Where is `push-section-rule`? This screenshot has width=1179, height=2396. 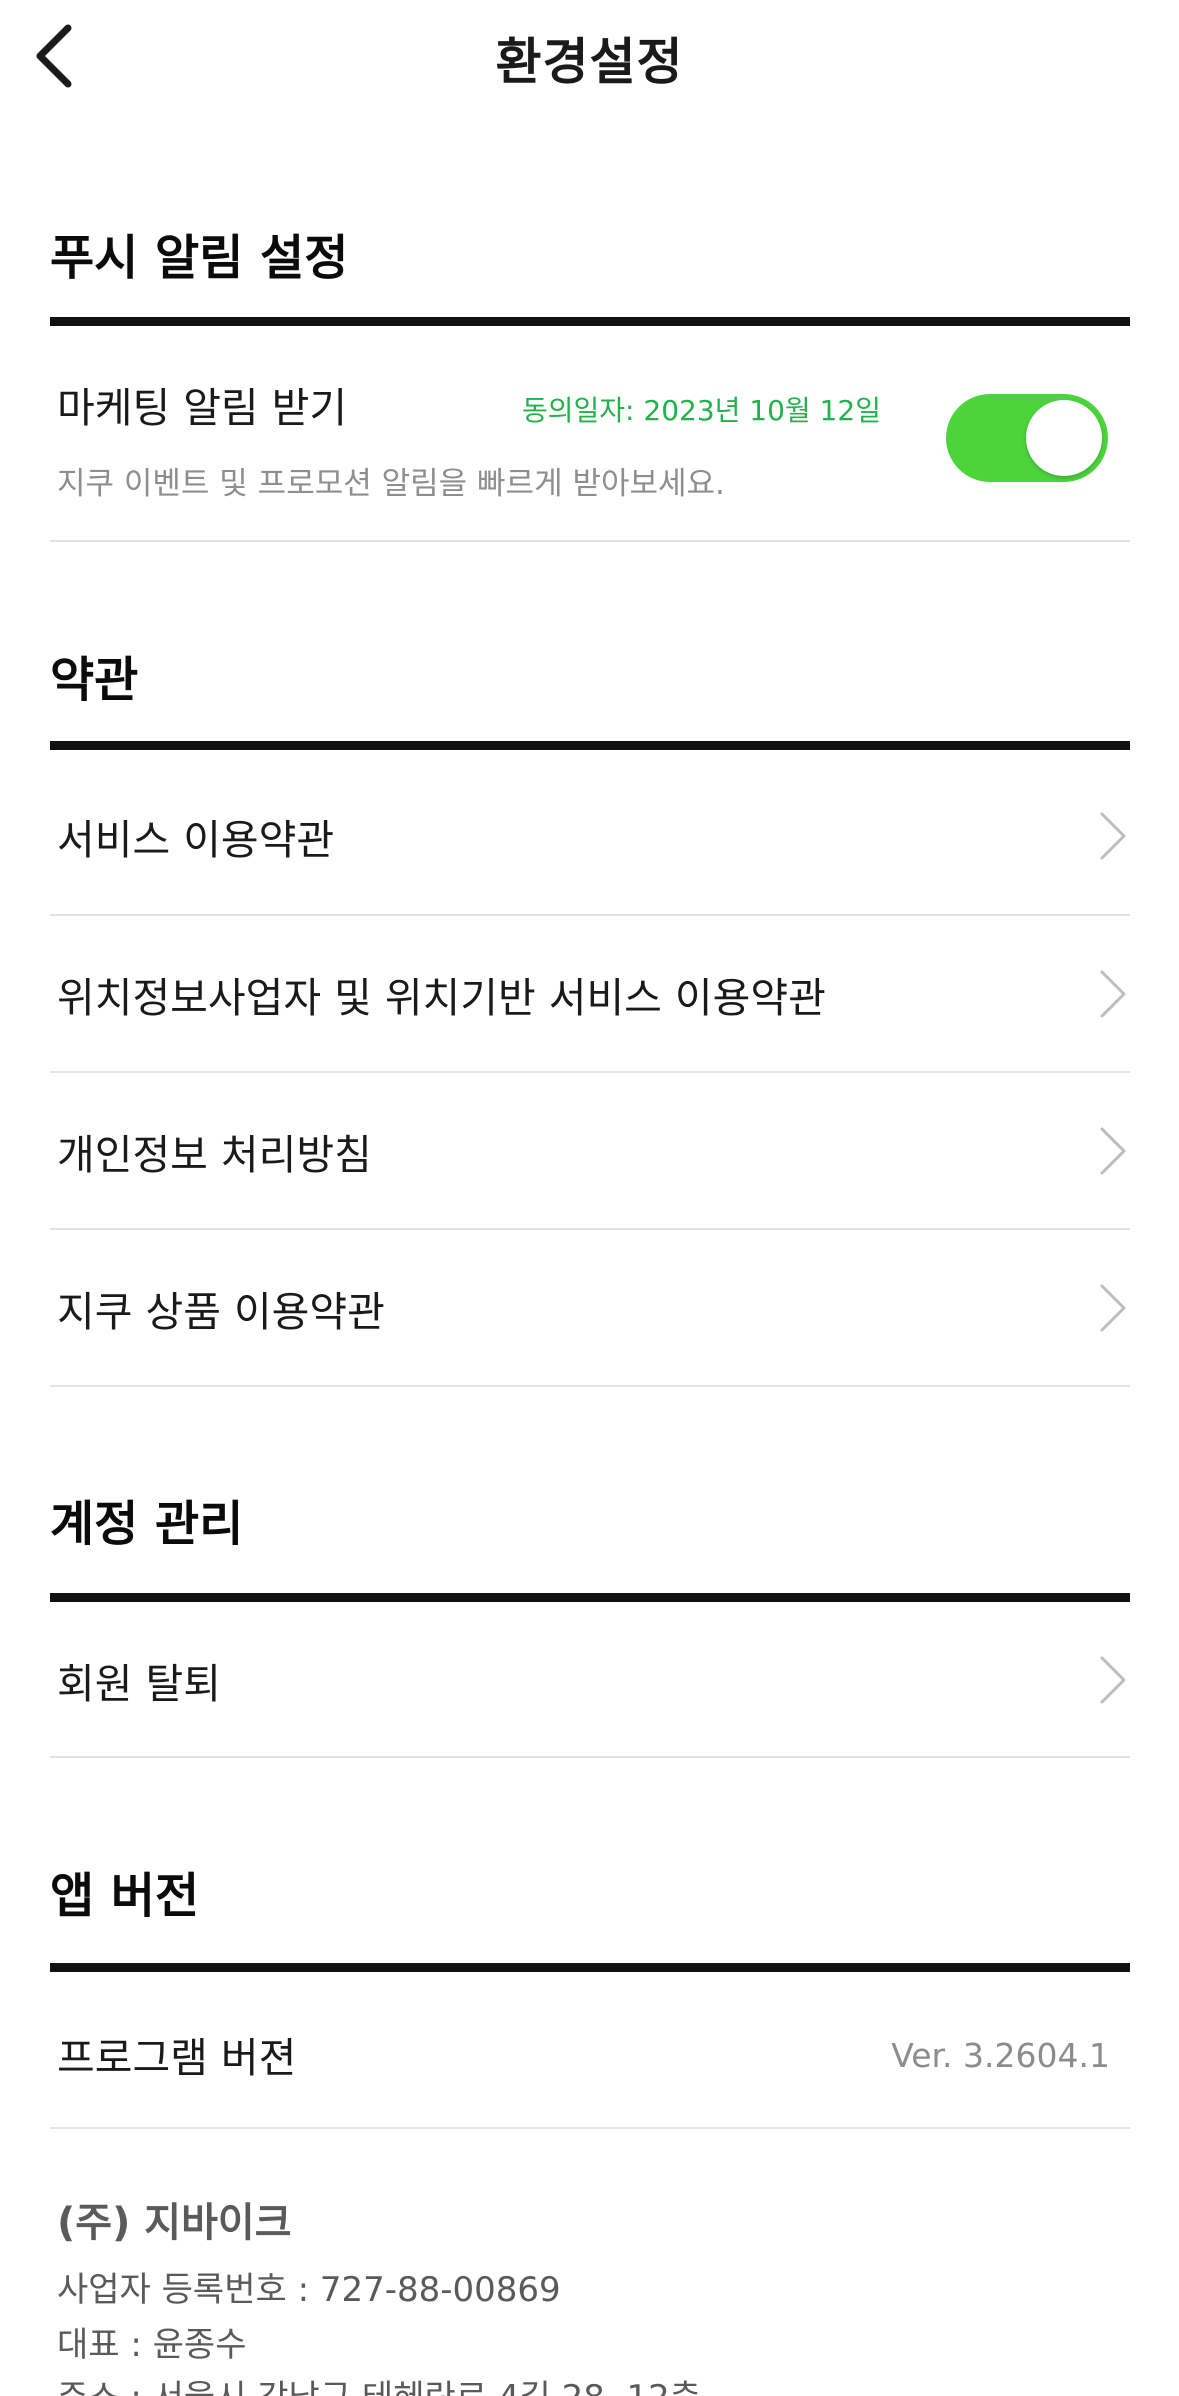
push-section-rule is located at coordinates (590, 321).